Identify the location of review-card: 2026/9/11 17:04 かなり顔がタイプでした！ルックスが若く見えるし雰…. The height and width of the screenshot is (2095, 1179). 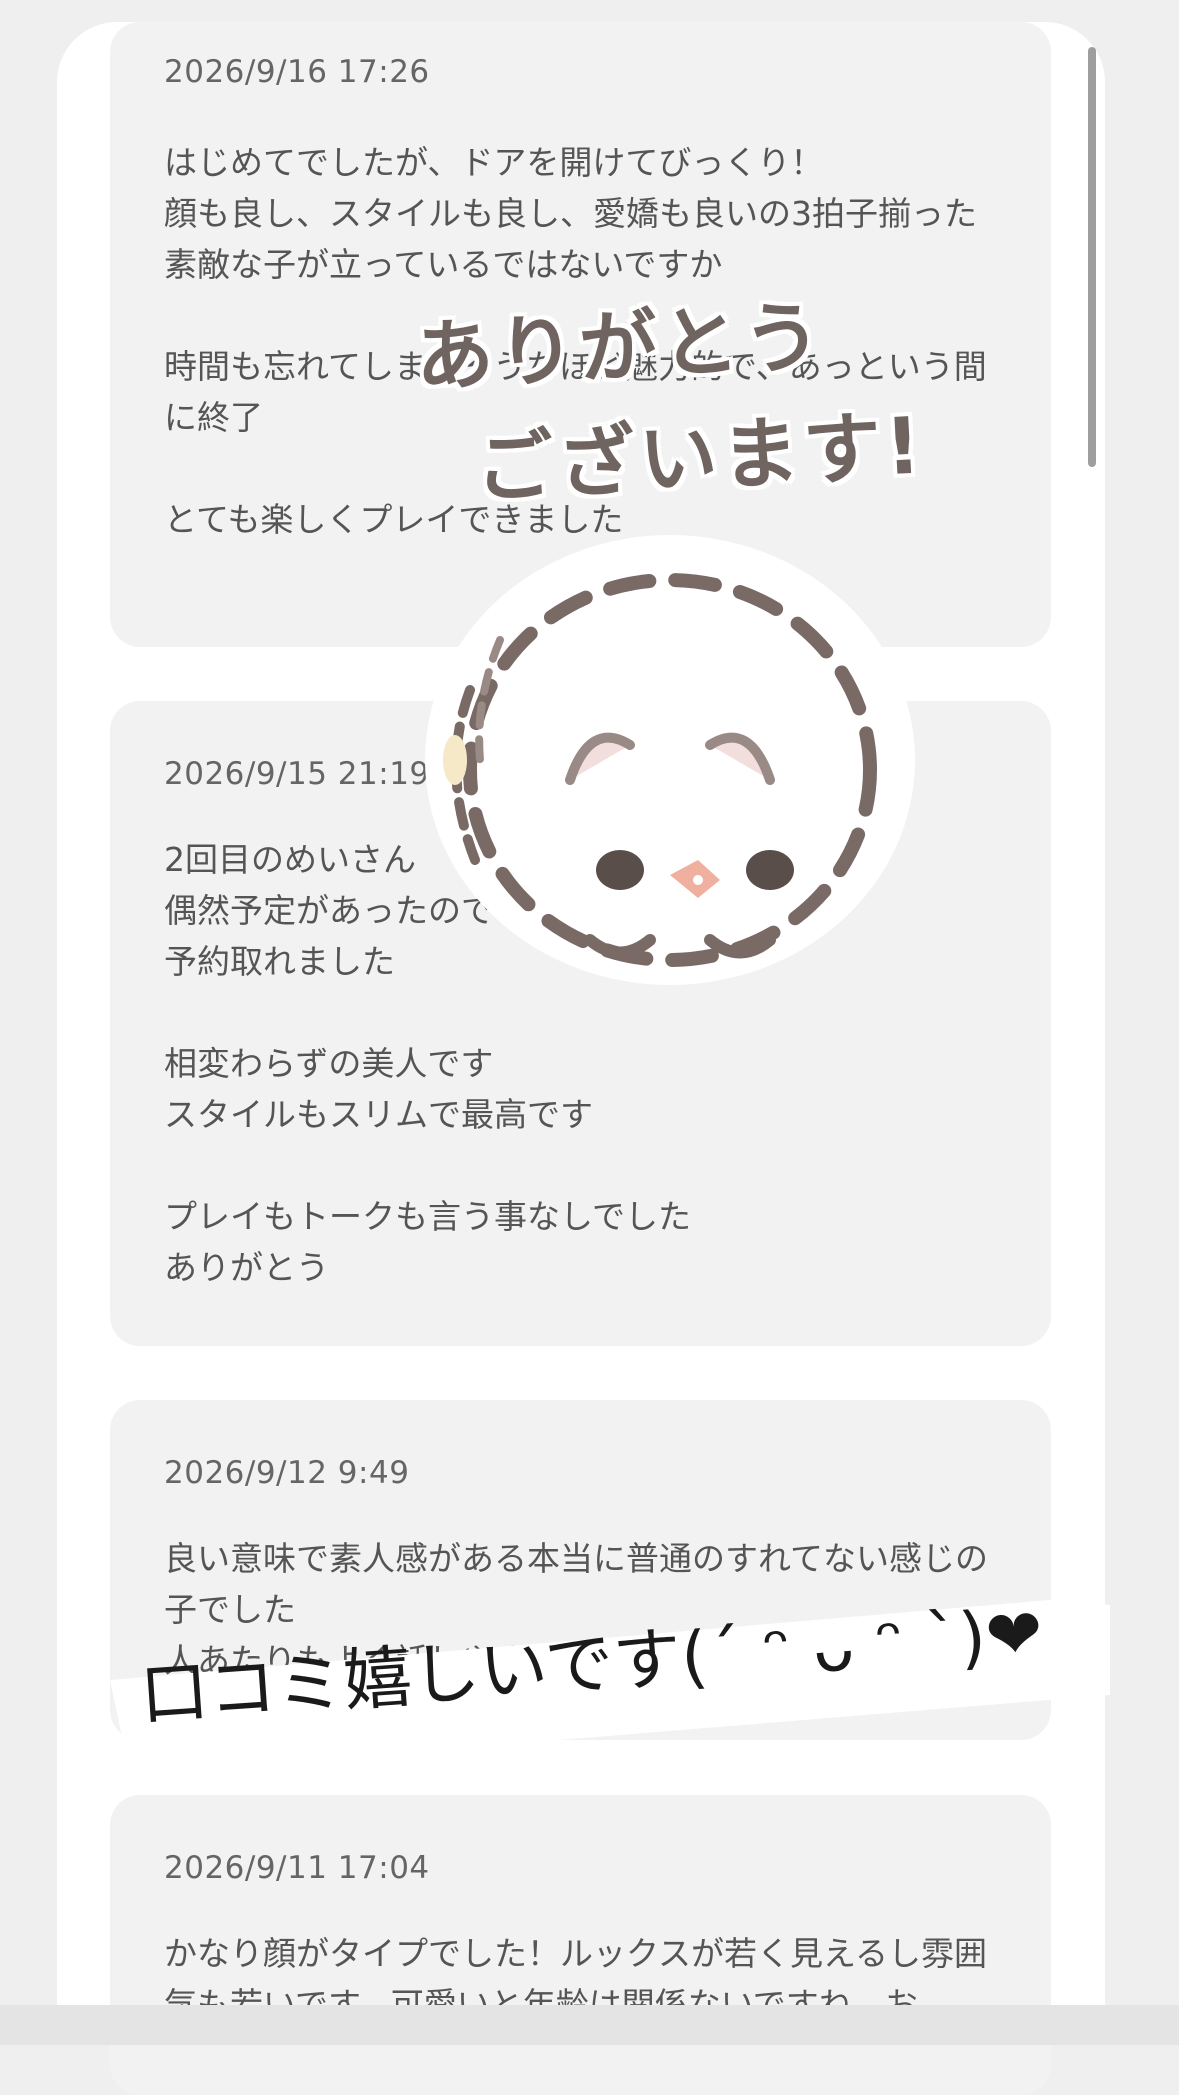
(580, 1945).